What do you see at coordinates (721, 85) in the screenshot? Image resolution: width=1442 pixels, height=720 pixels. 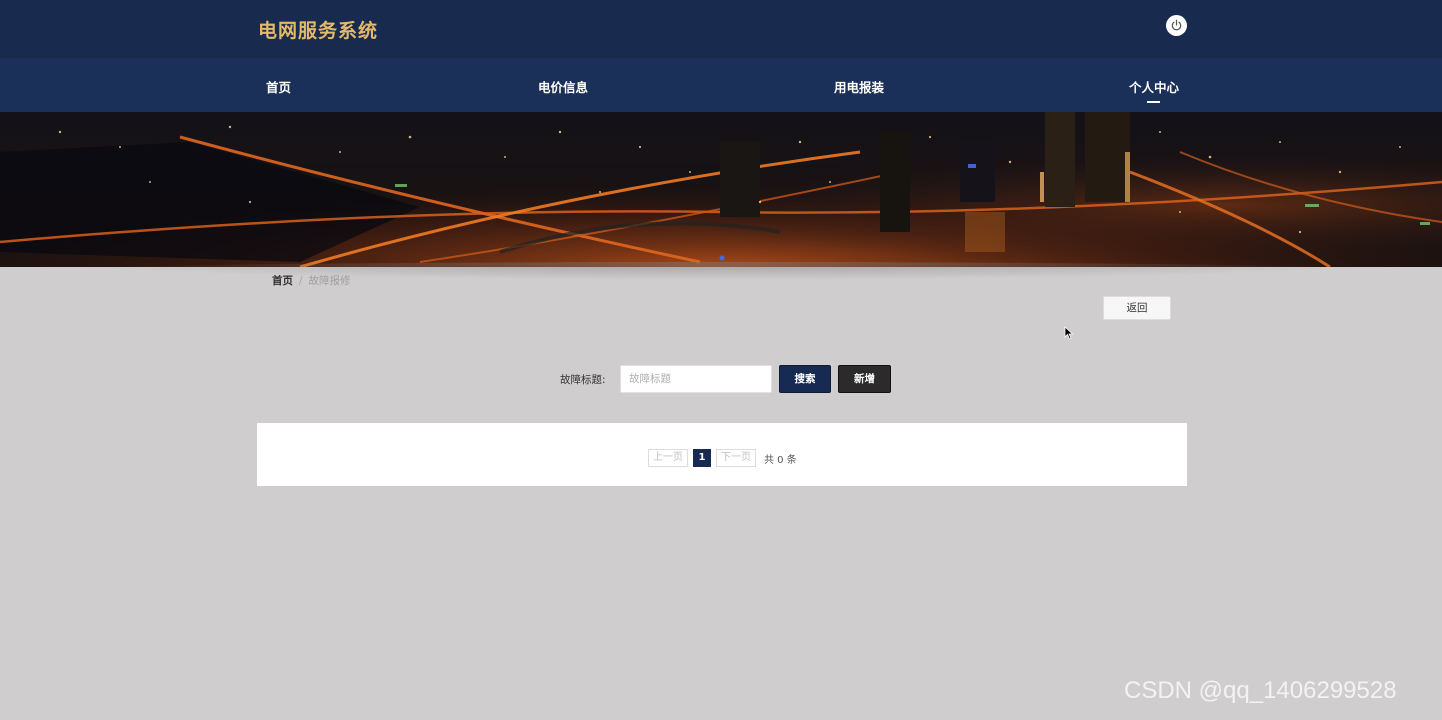 I see `main-nav: 首页 电价信息 用电报装 个人中心` at bounding box center [721, 85].